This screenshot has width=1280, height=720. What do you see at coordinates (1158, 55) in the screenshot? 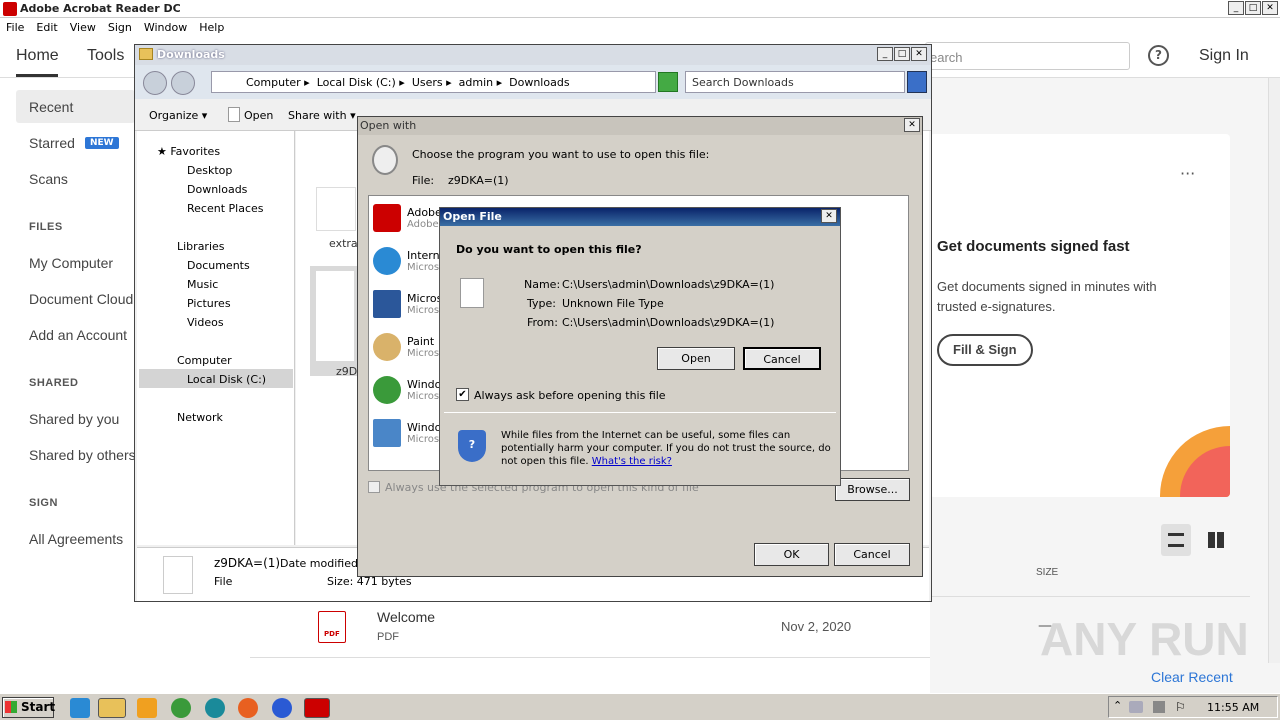
I see `help-icon: ?` at bounding box center [1158, 55].